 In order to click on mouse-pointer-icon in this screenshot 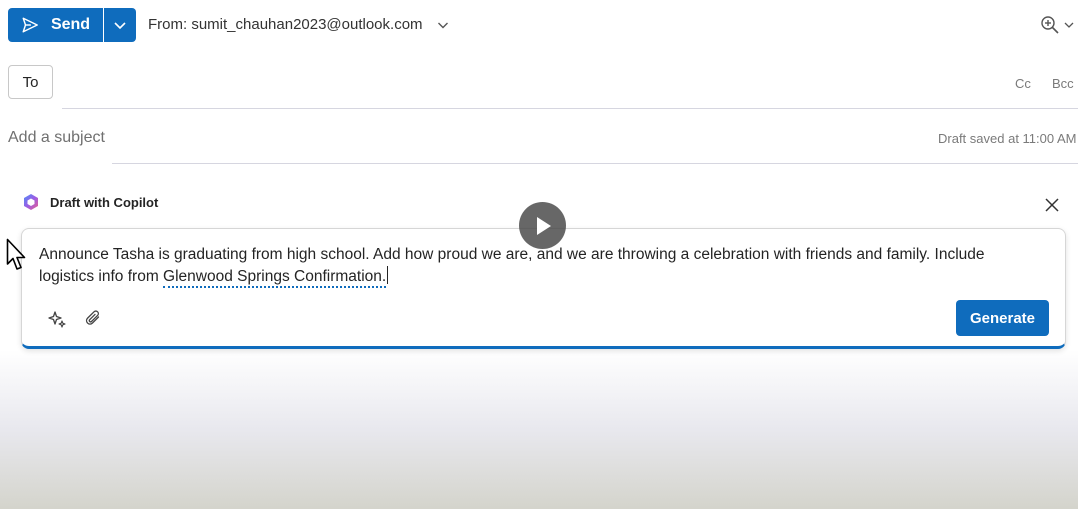, I will do `click(16, 254)`.